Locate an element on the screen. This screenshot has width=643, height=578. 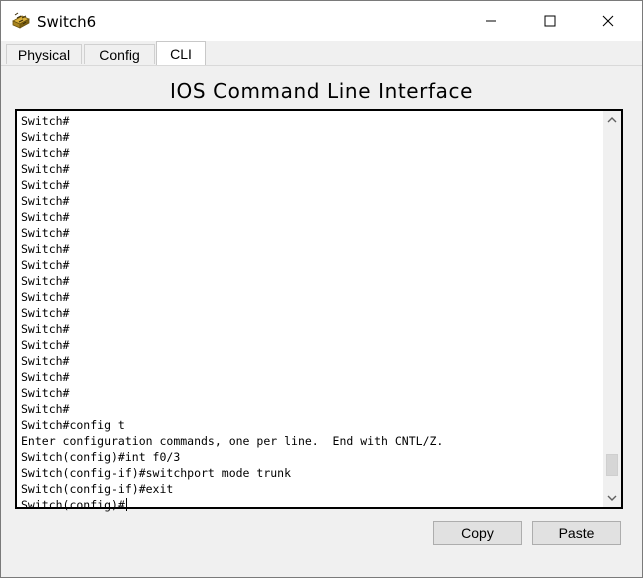
text-cursor is located at coordinates (126, 504).